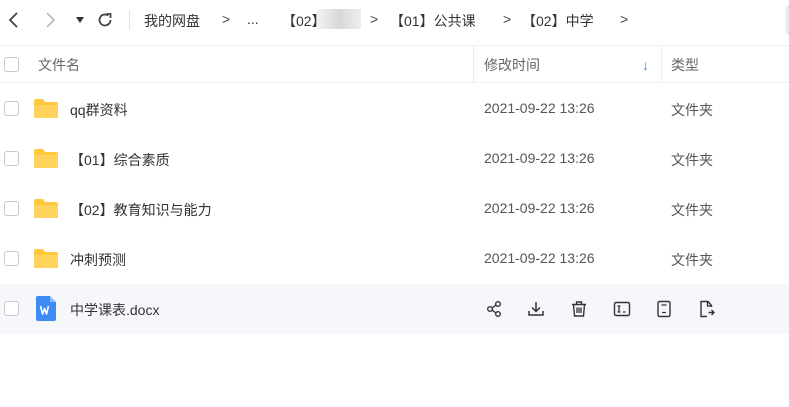  I want to click on share-icon, so click(494, 309).